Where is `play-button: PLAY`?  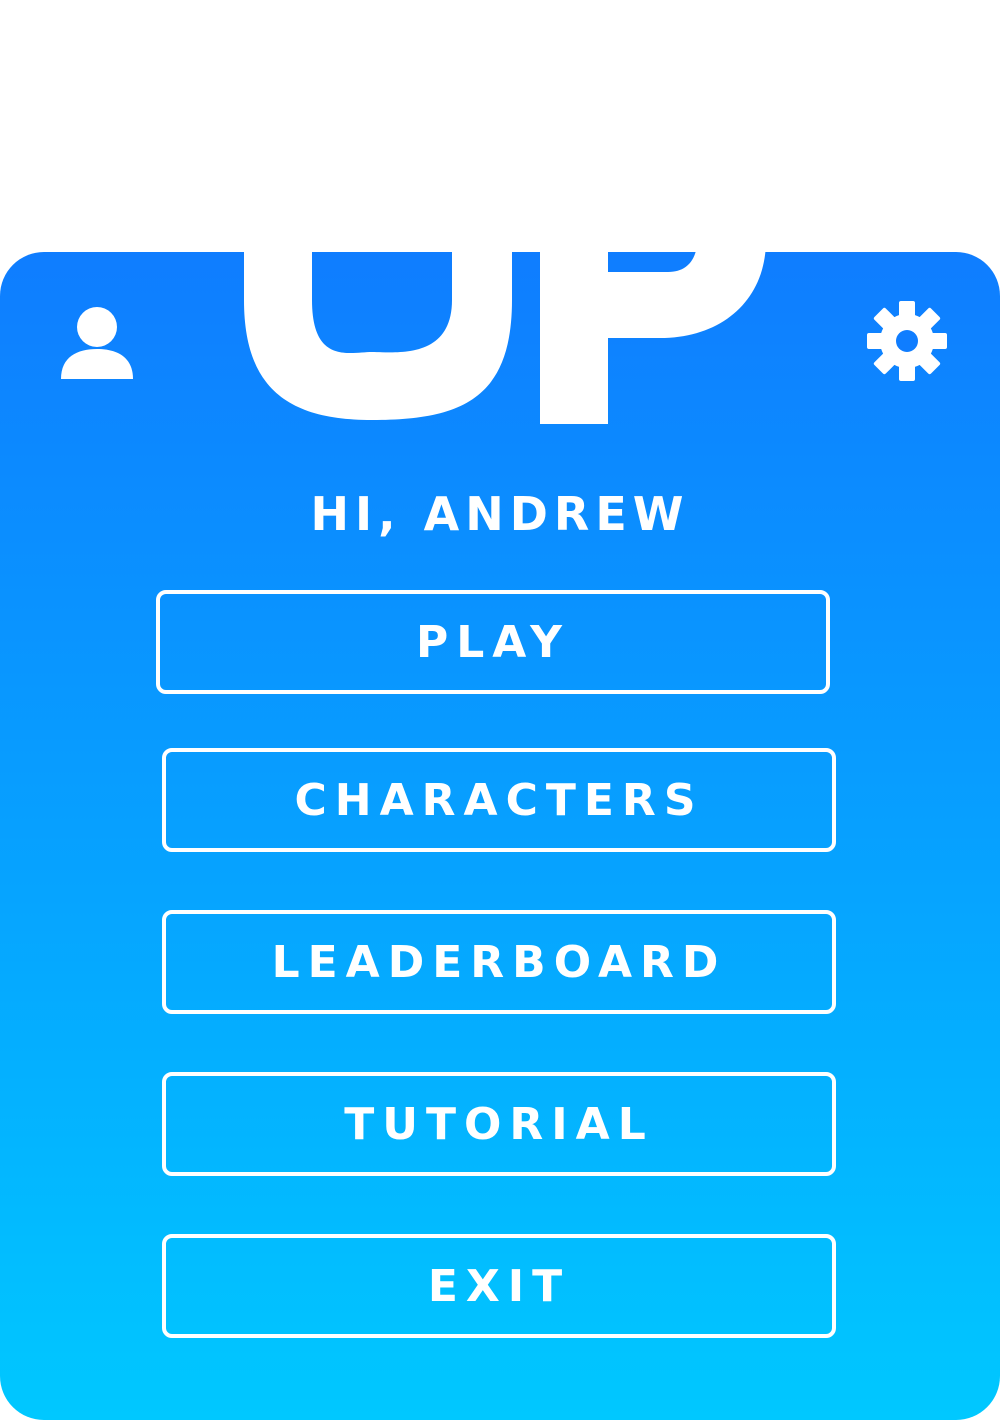
play-button: PLAY is located at coordinates (493, 642).